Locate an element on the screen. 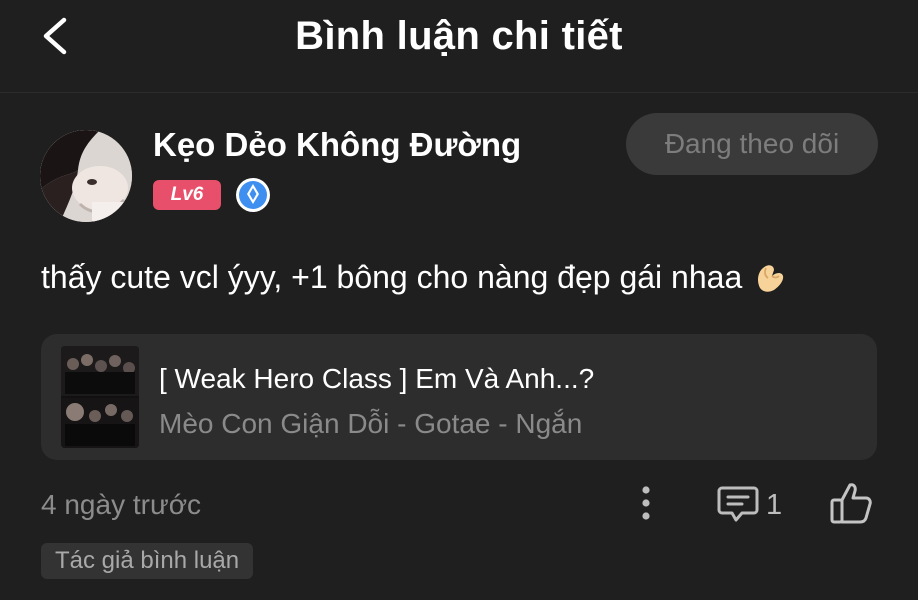  level-badge: Lv6 is located at coordinates (187, 195).